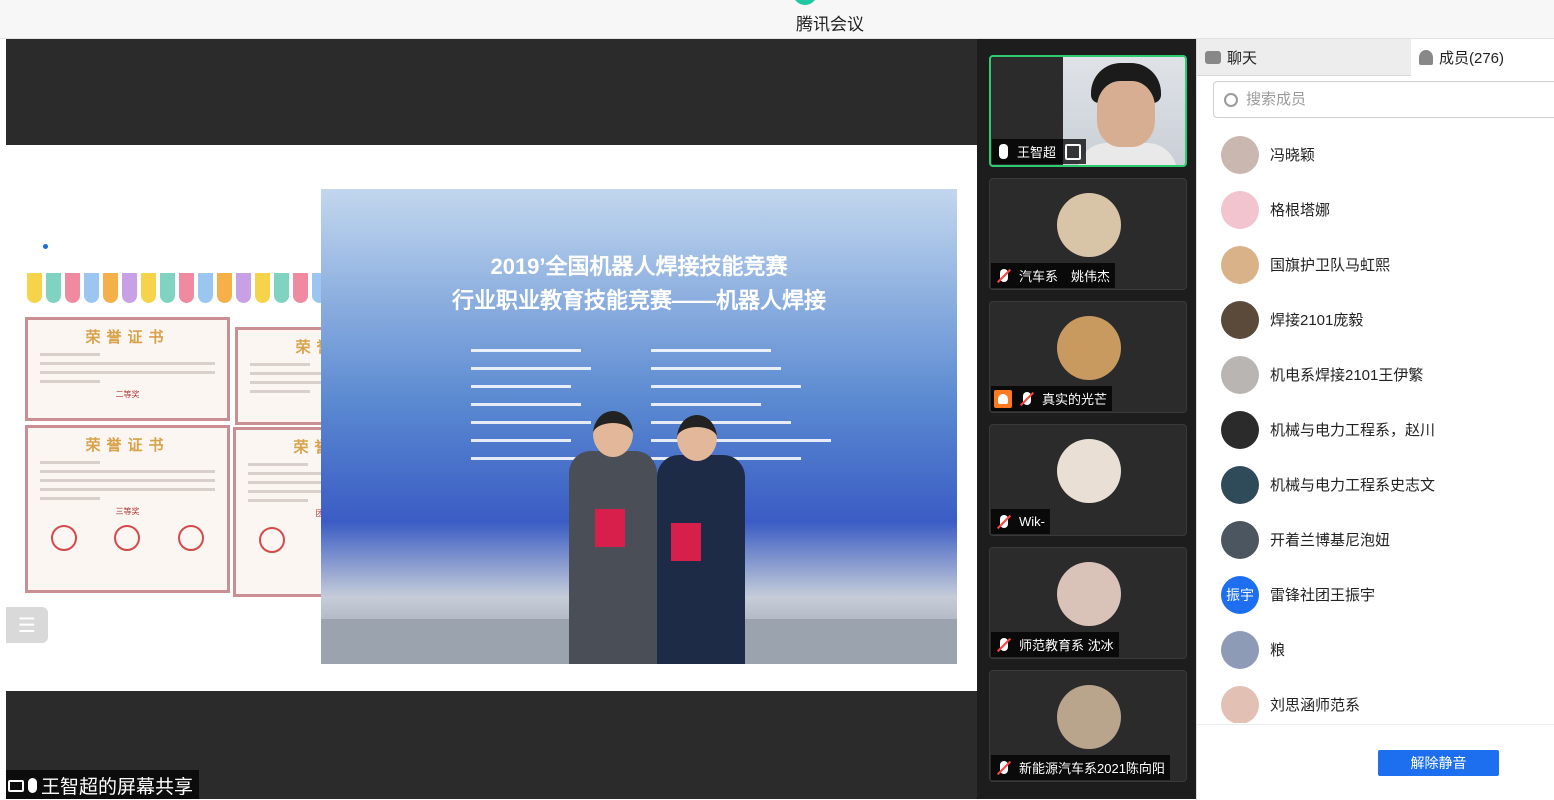 The width and height of the screenshot is (1554, 800). Describe the element at coordinates (613, 557) in the screenshot. I see `person` at that location.